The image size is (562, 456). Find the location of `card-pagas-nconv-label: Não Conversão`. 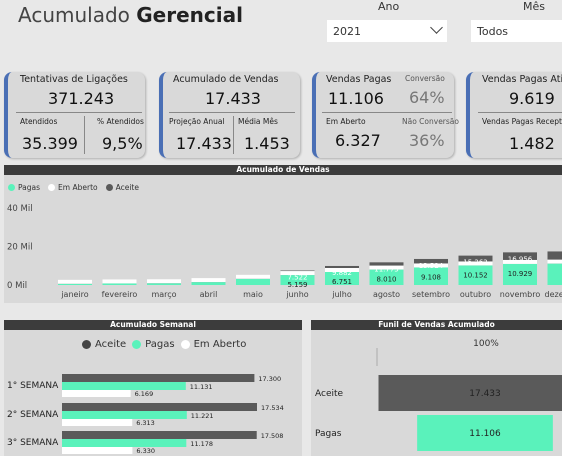

card-pagas-nconv-label: Não Conversão is located at coordinates (430, 121).